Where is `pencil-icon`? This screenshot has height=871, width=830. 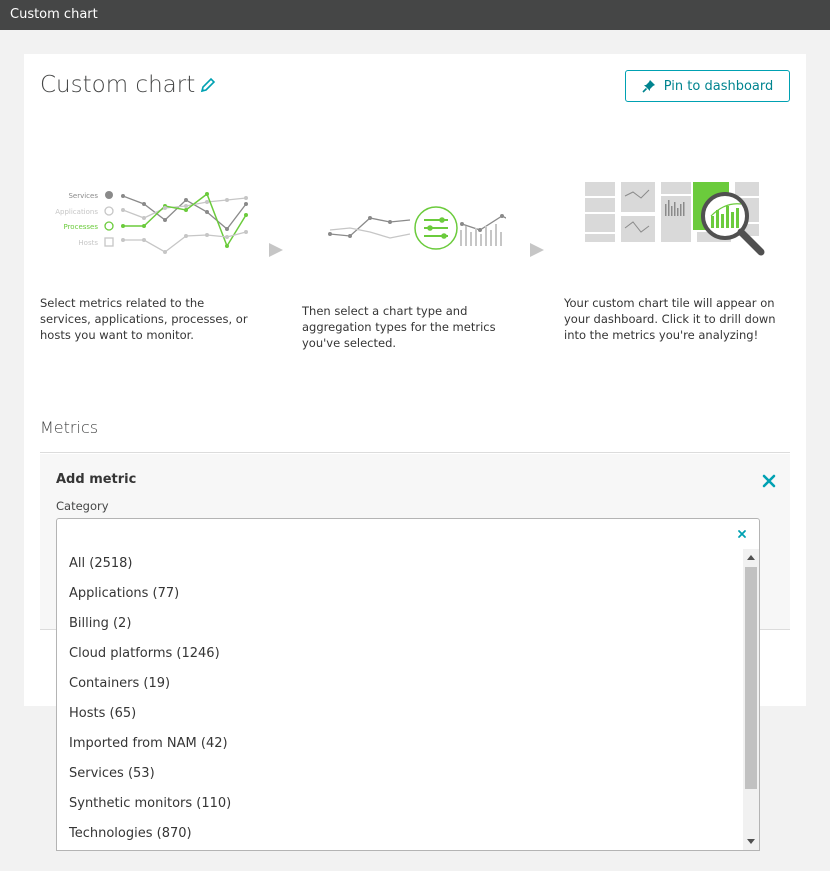
pencil-icon is located at coordinates (208, 85).